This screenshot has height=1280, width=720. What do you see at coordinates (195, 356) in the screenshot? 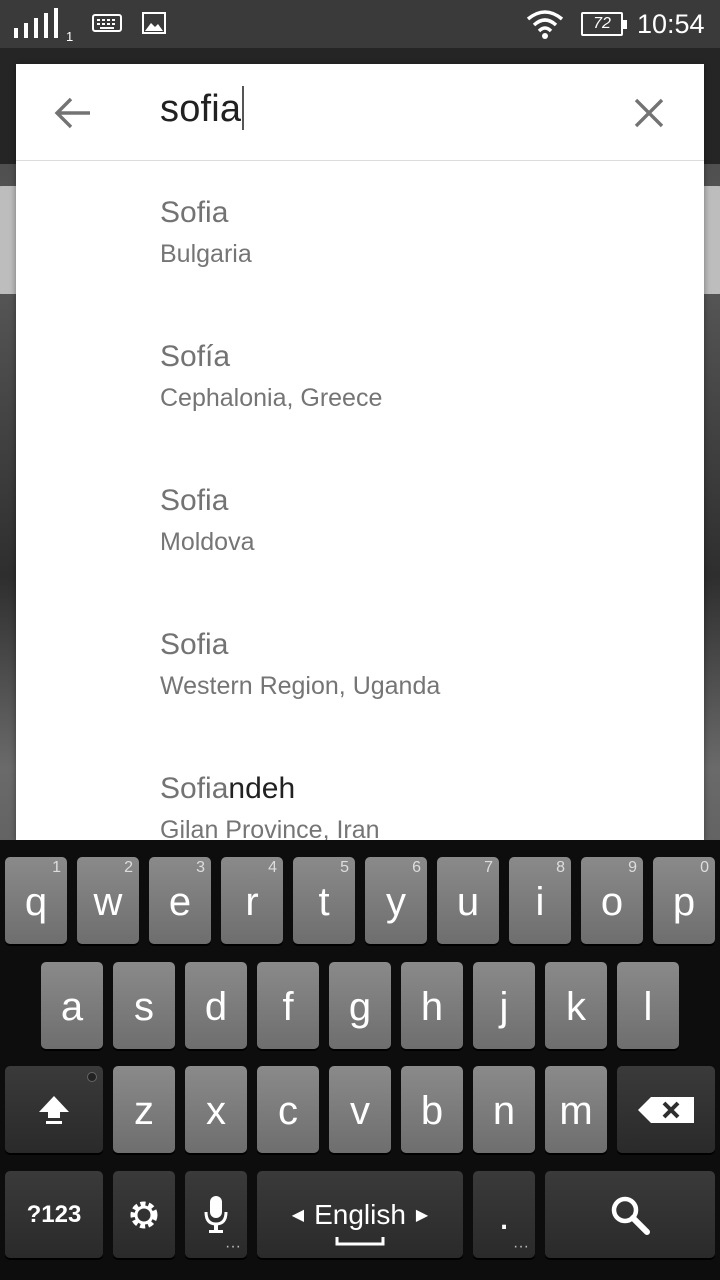
I see `result-name: Sofía` at bounding box center [195, 356].